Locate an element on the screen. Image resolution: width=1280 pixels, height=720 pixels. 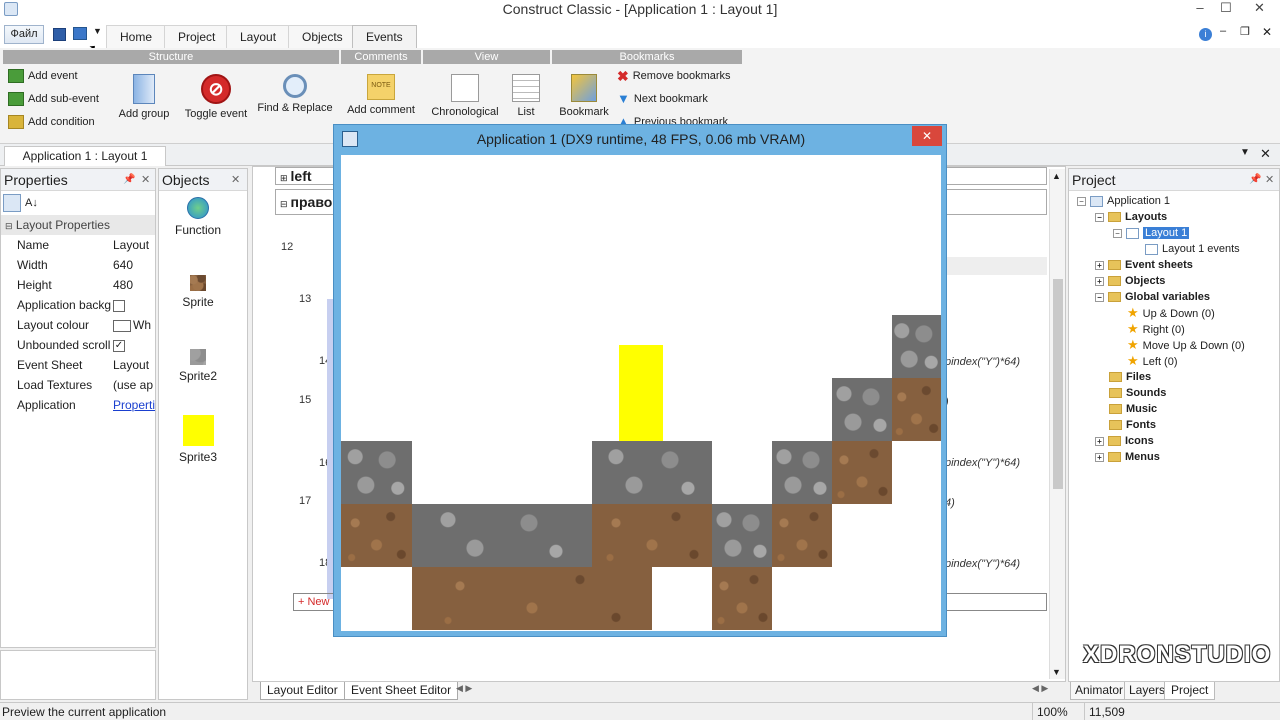
prop-value is located at coordinates (133, 305).